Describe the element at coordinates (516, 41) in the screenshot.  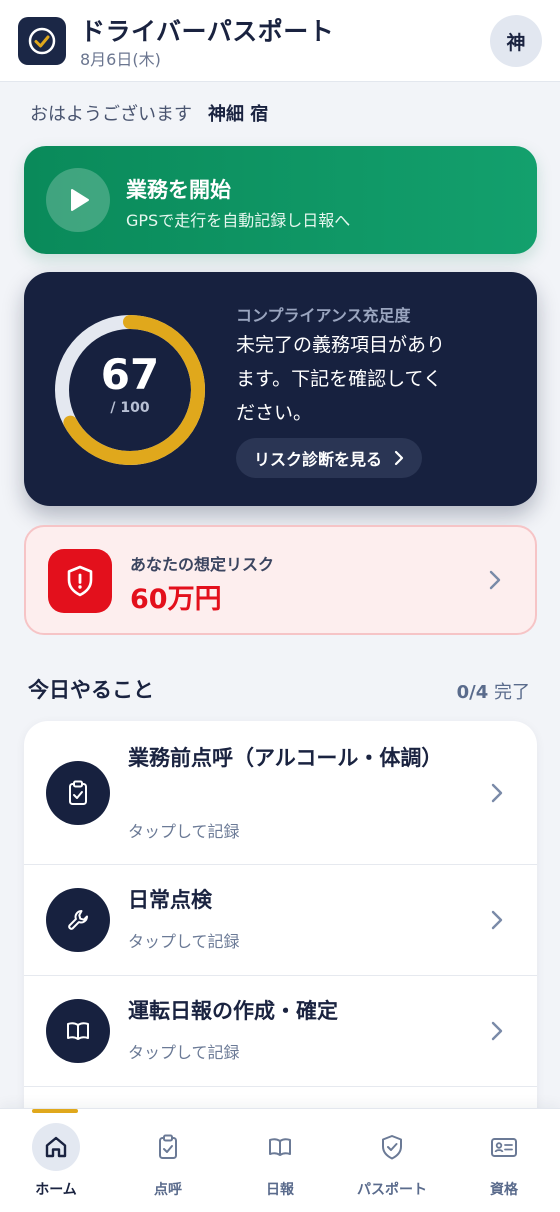
I see `avatar: 神` at that location.